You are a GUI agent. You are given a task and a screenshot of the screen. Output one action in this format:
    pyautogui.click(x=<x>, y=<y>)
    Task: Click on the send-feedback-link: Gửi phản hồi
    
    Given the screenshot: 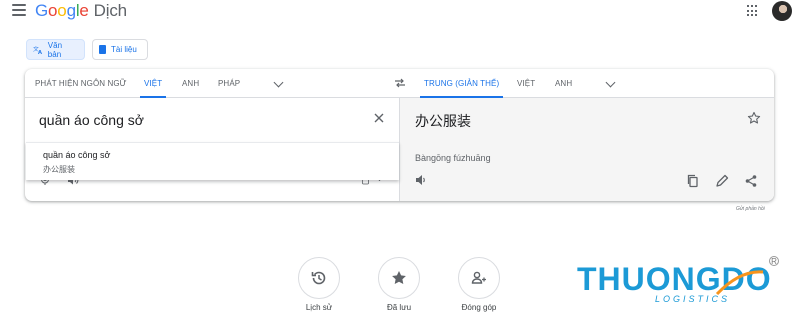 What is the action you would take?
    pyautogui.click(x=750, y=209)
    